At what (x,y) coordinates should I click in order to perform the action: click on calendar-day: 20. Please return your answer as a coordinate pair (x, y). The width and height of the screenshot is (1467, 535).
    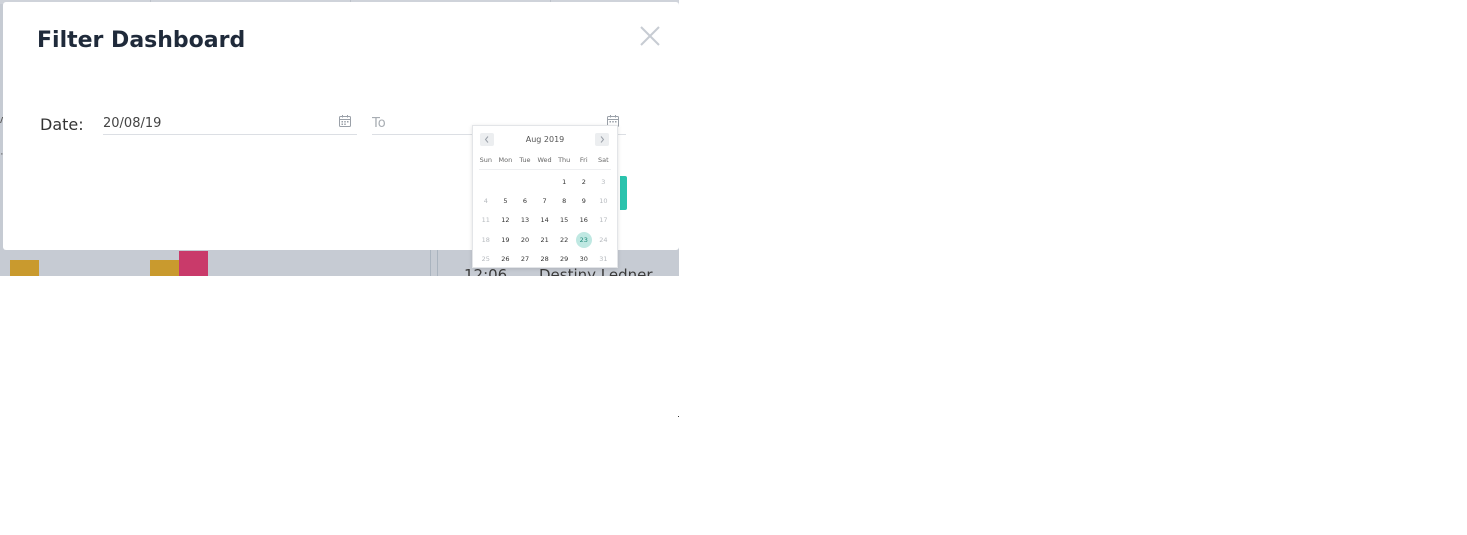
    Looking at the image, I should click on (525, 240).